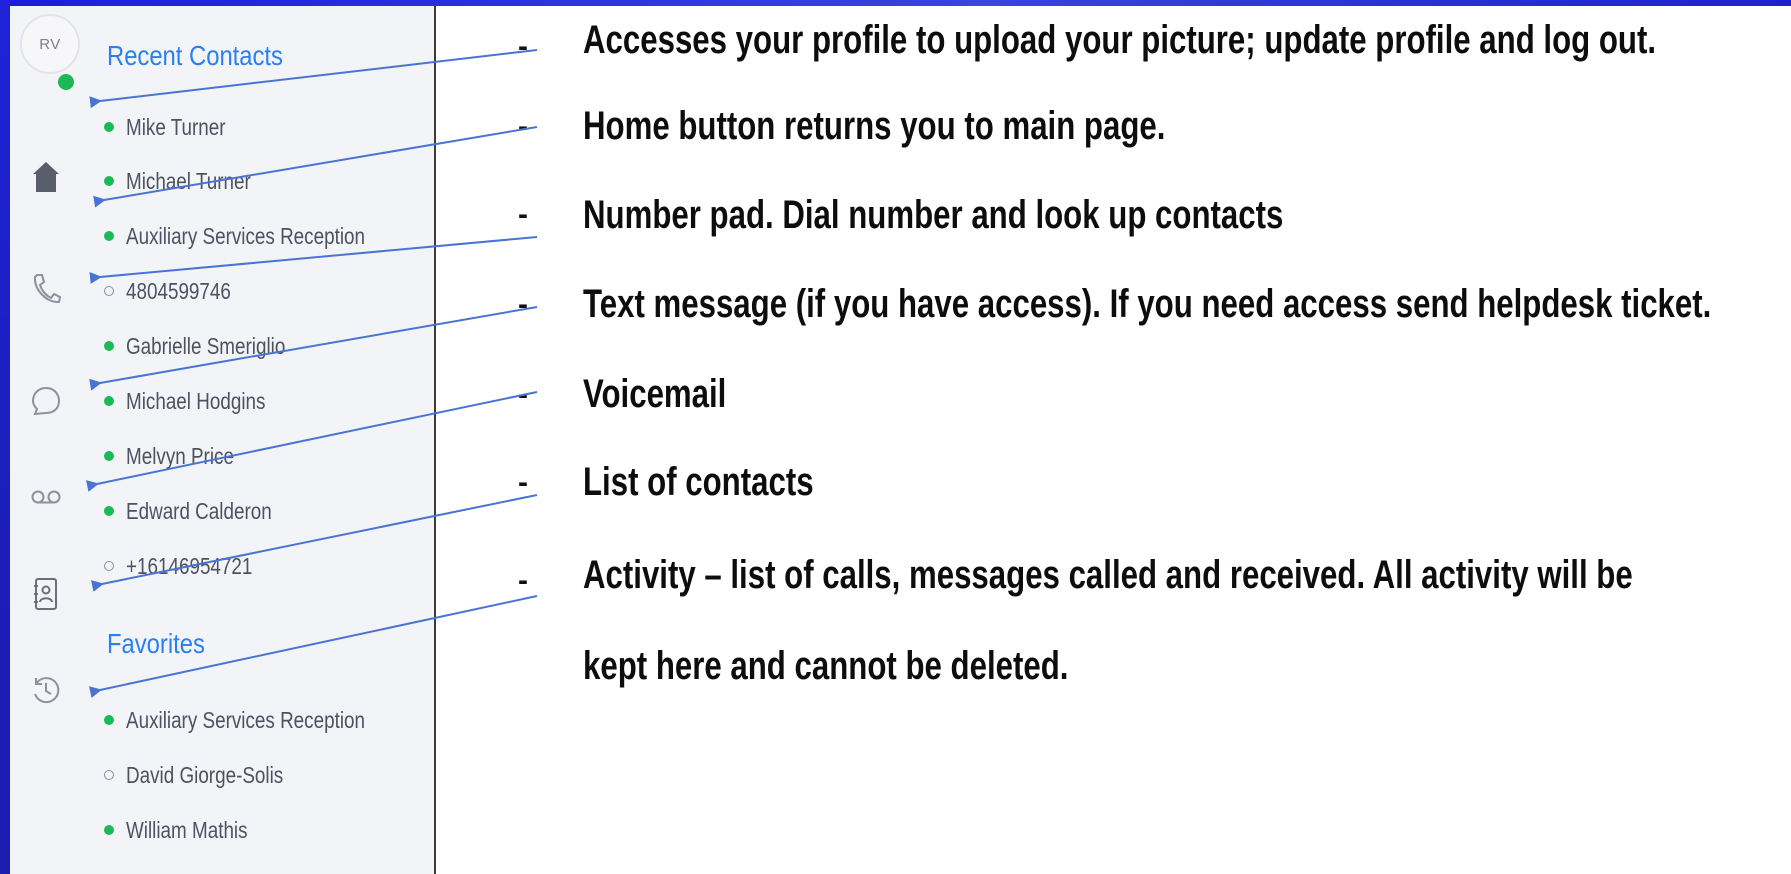 The image size is (1791, 874). Describe the element at coordinates (66, 82) in the screenshot. I see `avatar-status-indicator` at that location.